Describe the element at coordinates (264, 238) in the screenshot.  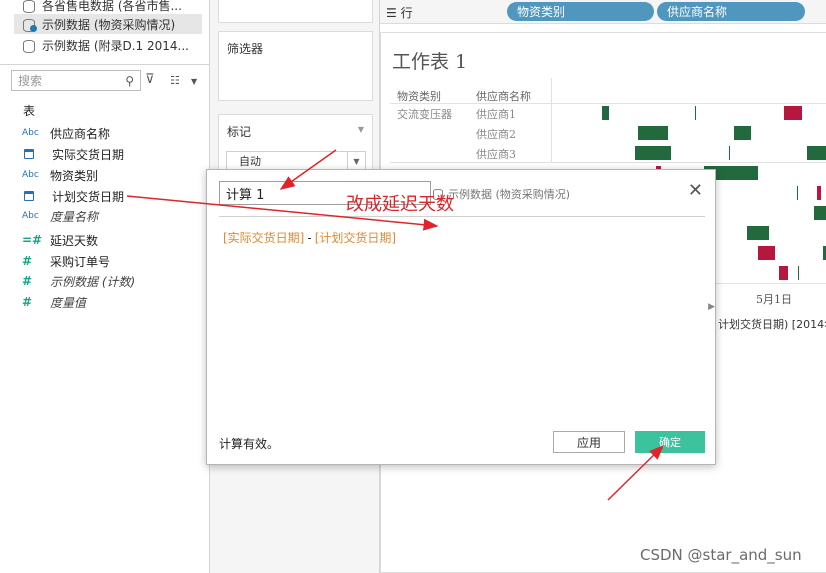
I see `formula-field-actual-date: [实际交货日期]` at that location.